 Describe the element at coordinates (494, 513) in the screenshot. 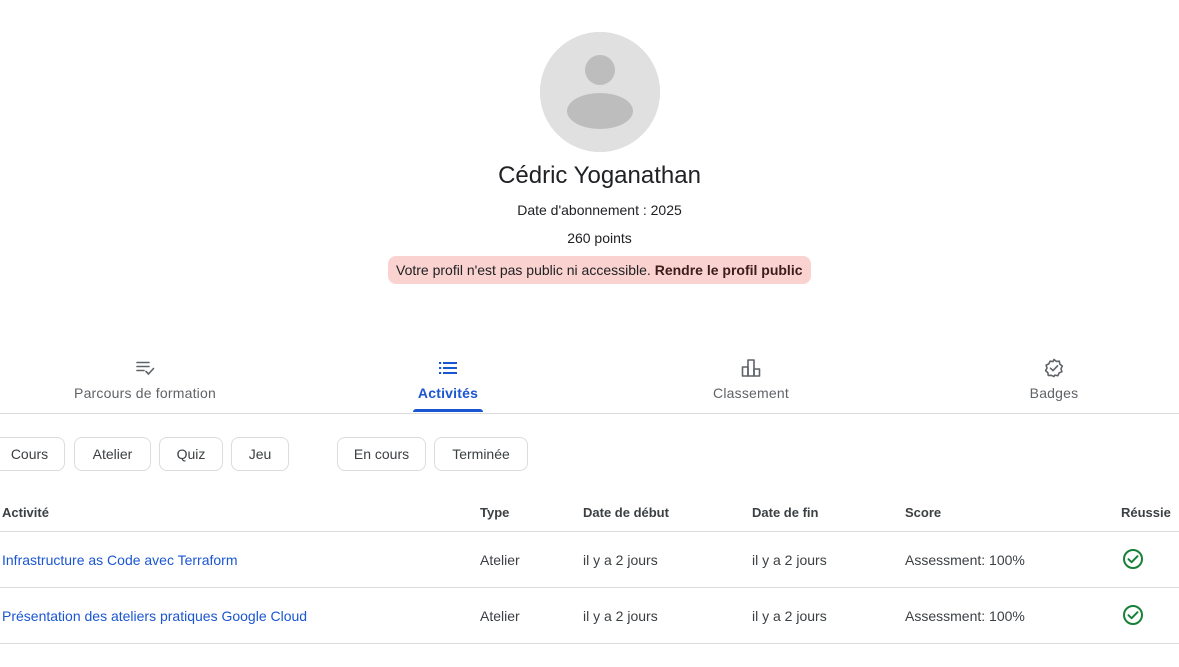

I see `column-header-type: Type` at that location.